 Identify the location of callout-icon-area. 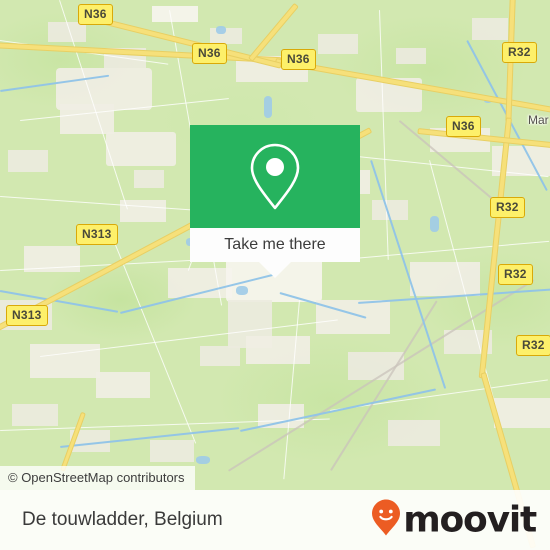
(275, 176).